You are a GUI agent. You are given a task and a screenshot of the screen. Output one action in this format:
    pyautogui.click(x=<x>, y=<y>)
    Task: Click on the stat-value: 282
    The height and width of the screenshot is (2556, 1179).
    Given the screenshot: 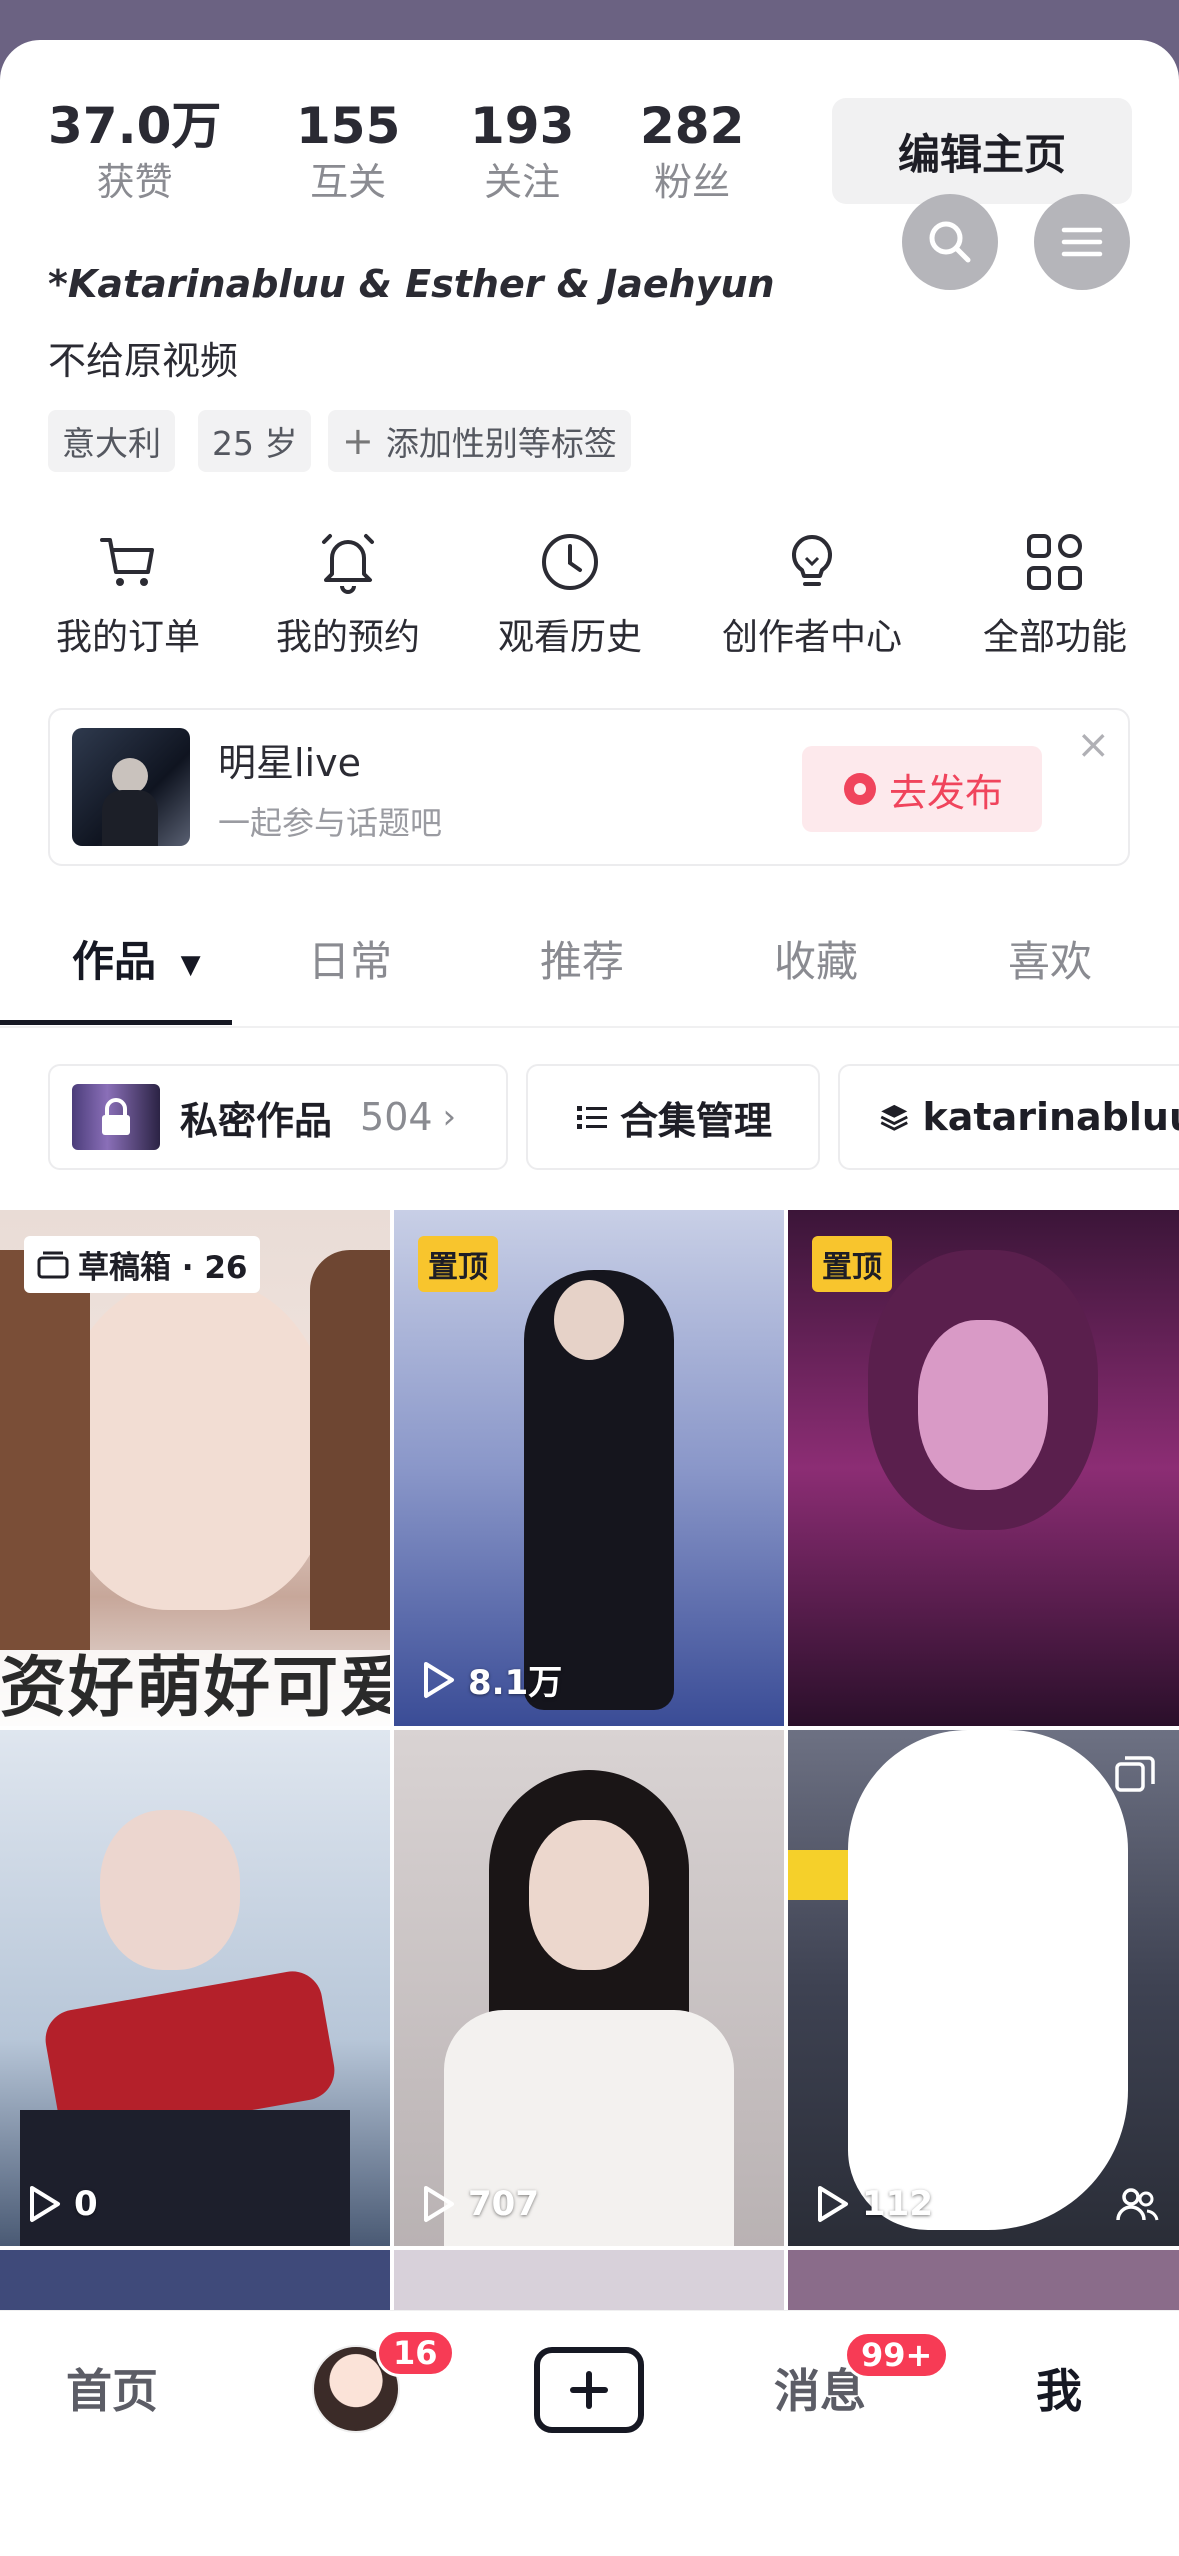 What is the action you would take?
    pyautogui.click(x=692, y=126)
    